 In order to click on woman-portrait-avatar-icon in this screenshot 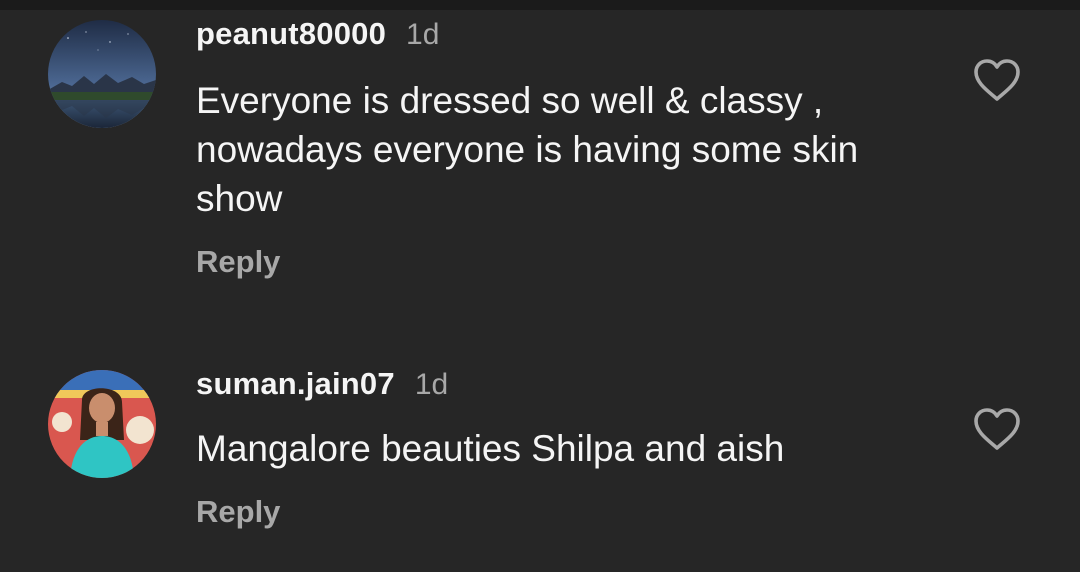, I will do `click(102, 424)`.